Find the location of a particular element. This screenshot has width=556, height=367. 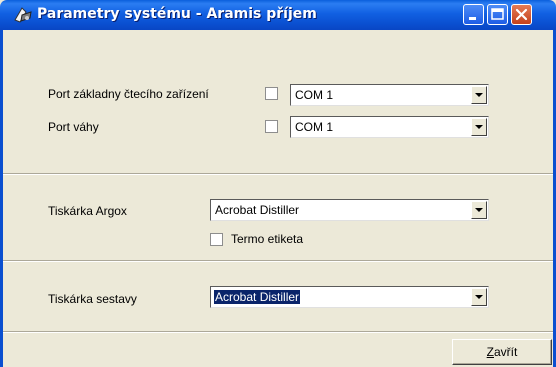

window-frame-left is located at coordinates (1, 198).